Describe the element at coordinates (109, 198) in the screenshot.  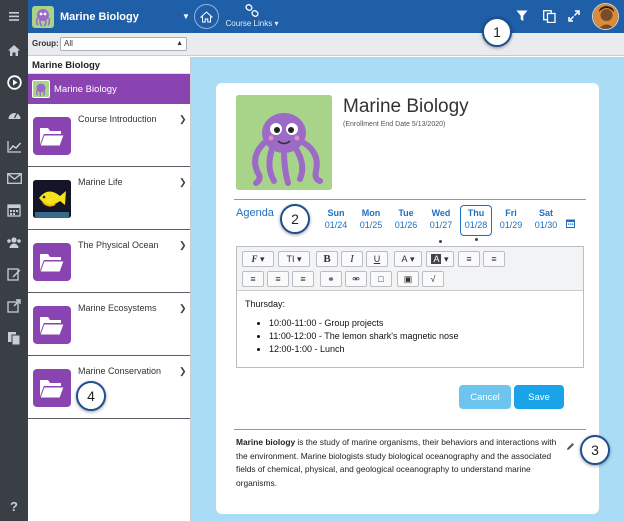
I see `sidebar-item-marine-life: Marine Life ❯` at that location.